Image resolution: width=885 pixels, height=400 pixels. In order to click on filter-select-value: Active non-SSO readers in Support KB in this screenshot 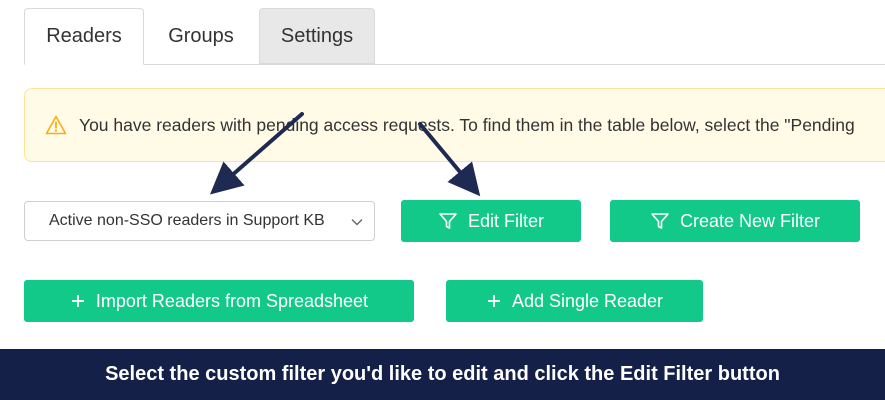, I will do `click(187, 220)`.